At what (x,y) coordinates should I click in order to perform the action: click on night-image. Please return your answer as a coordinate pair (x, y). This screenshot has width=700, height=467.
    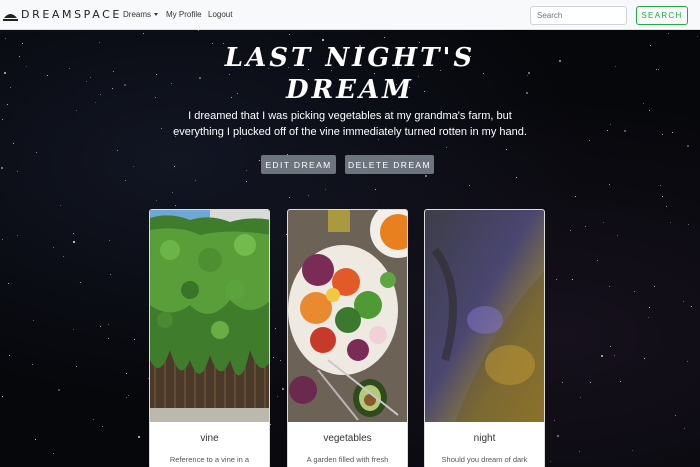
    Looking at the image, I should click on (484, 316).